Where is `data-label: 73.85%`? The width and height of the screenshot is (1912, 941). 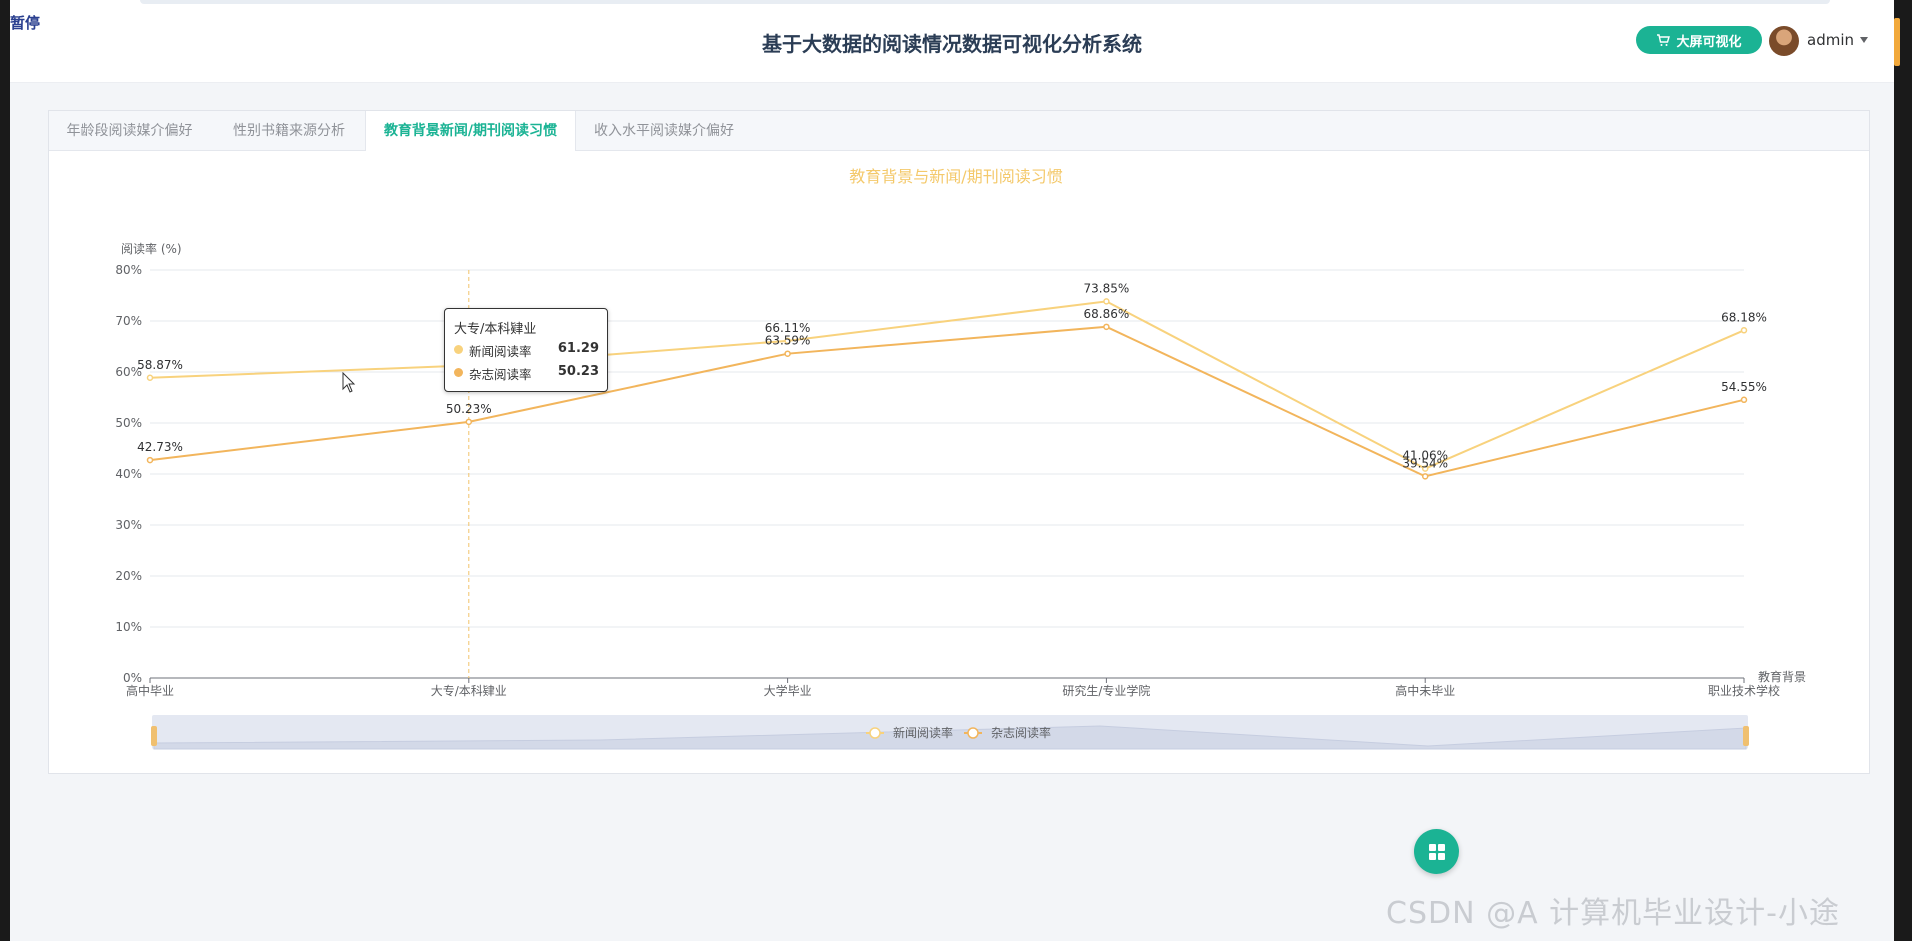 data-label: 73.85% is located at coordinates (1107, 288).